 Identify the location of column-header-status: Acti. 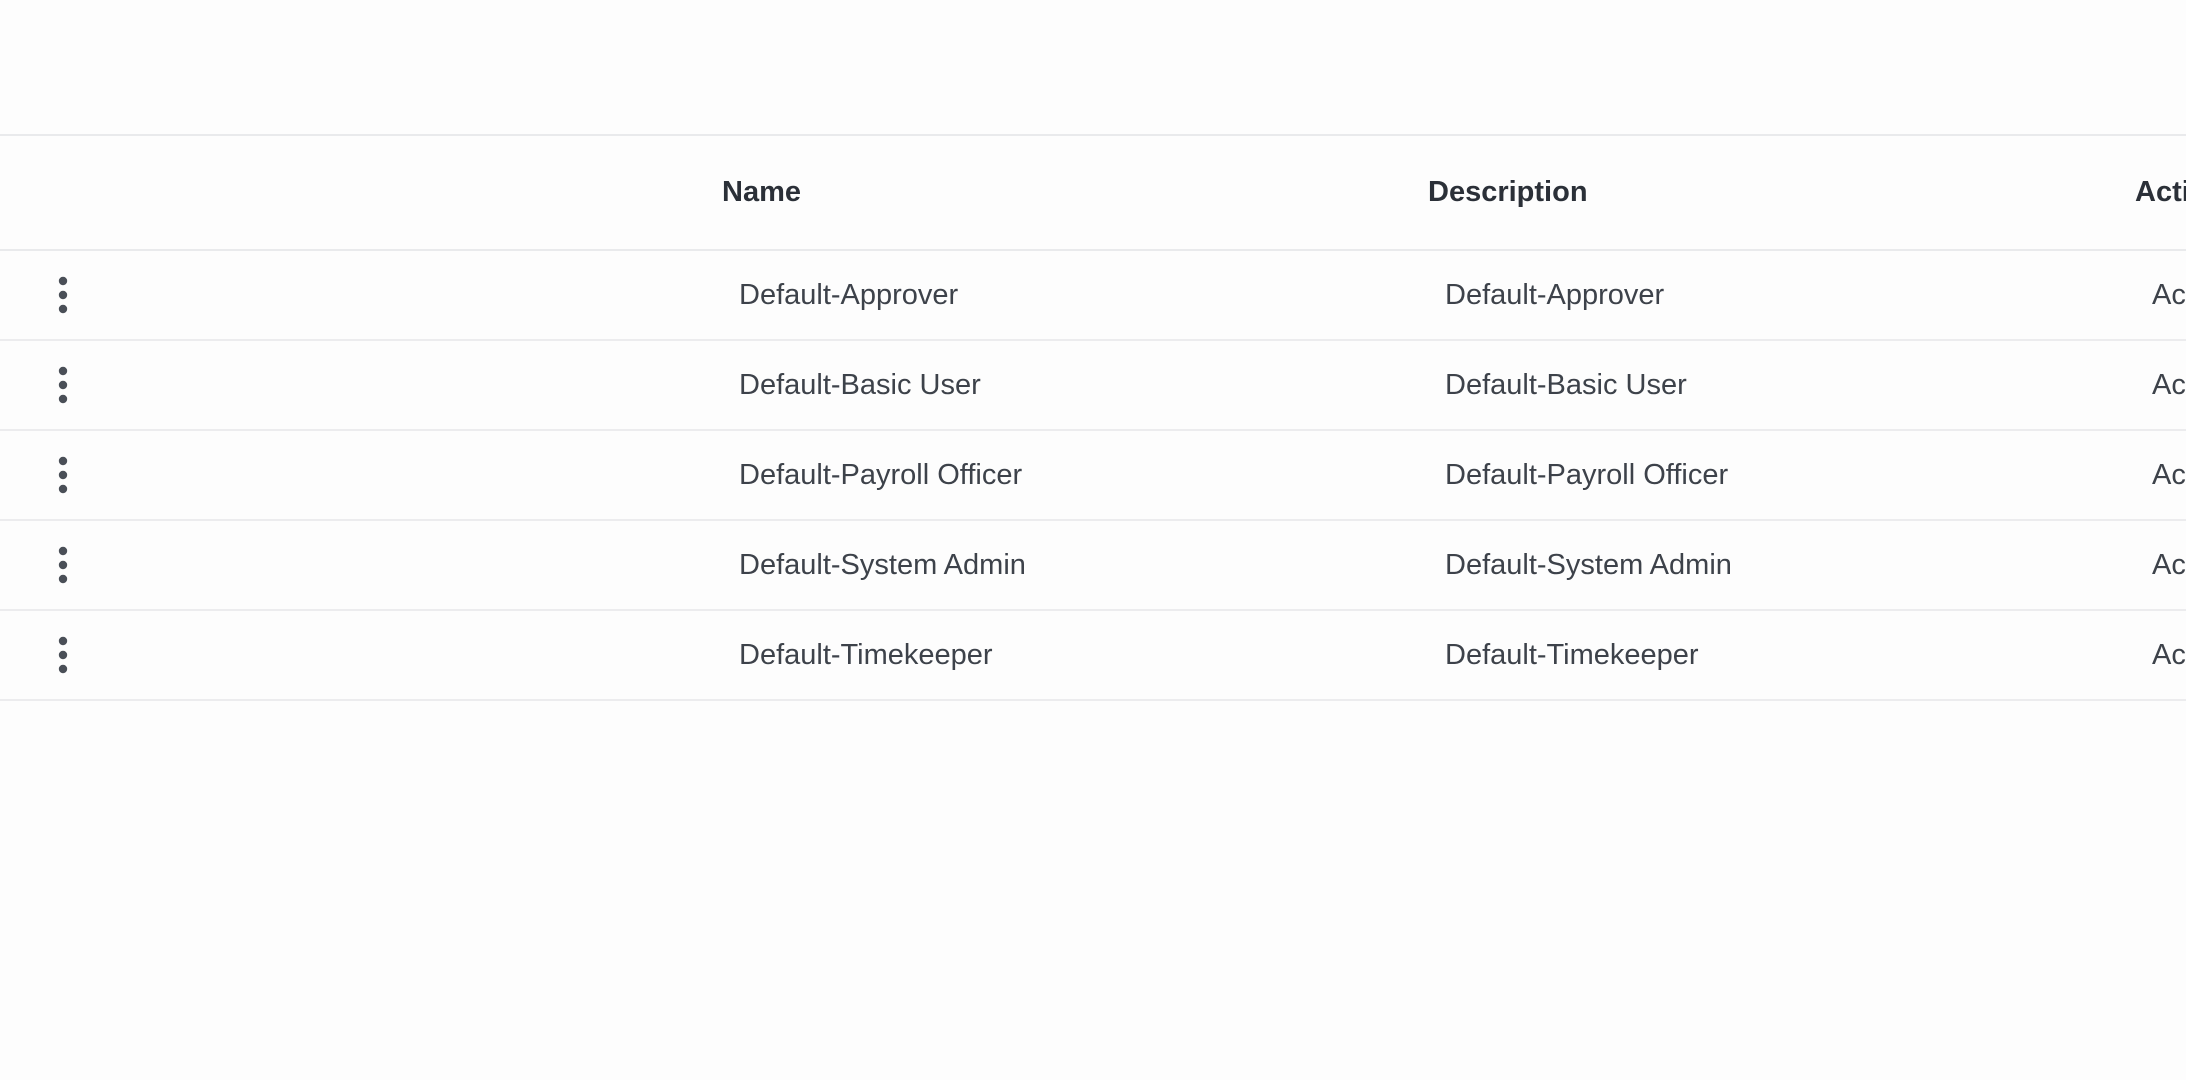
(2160, 192).